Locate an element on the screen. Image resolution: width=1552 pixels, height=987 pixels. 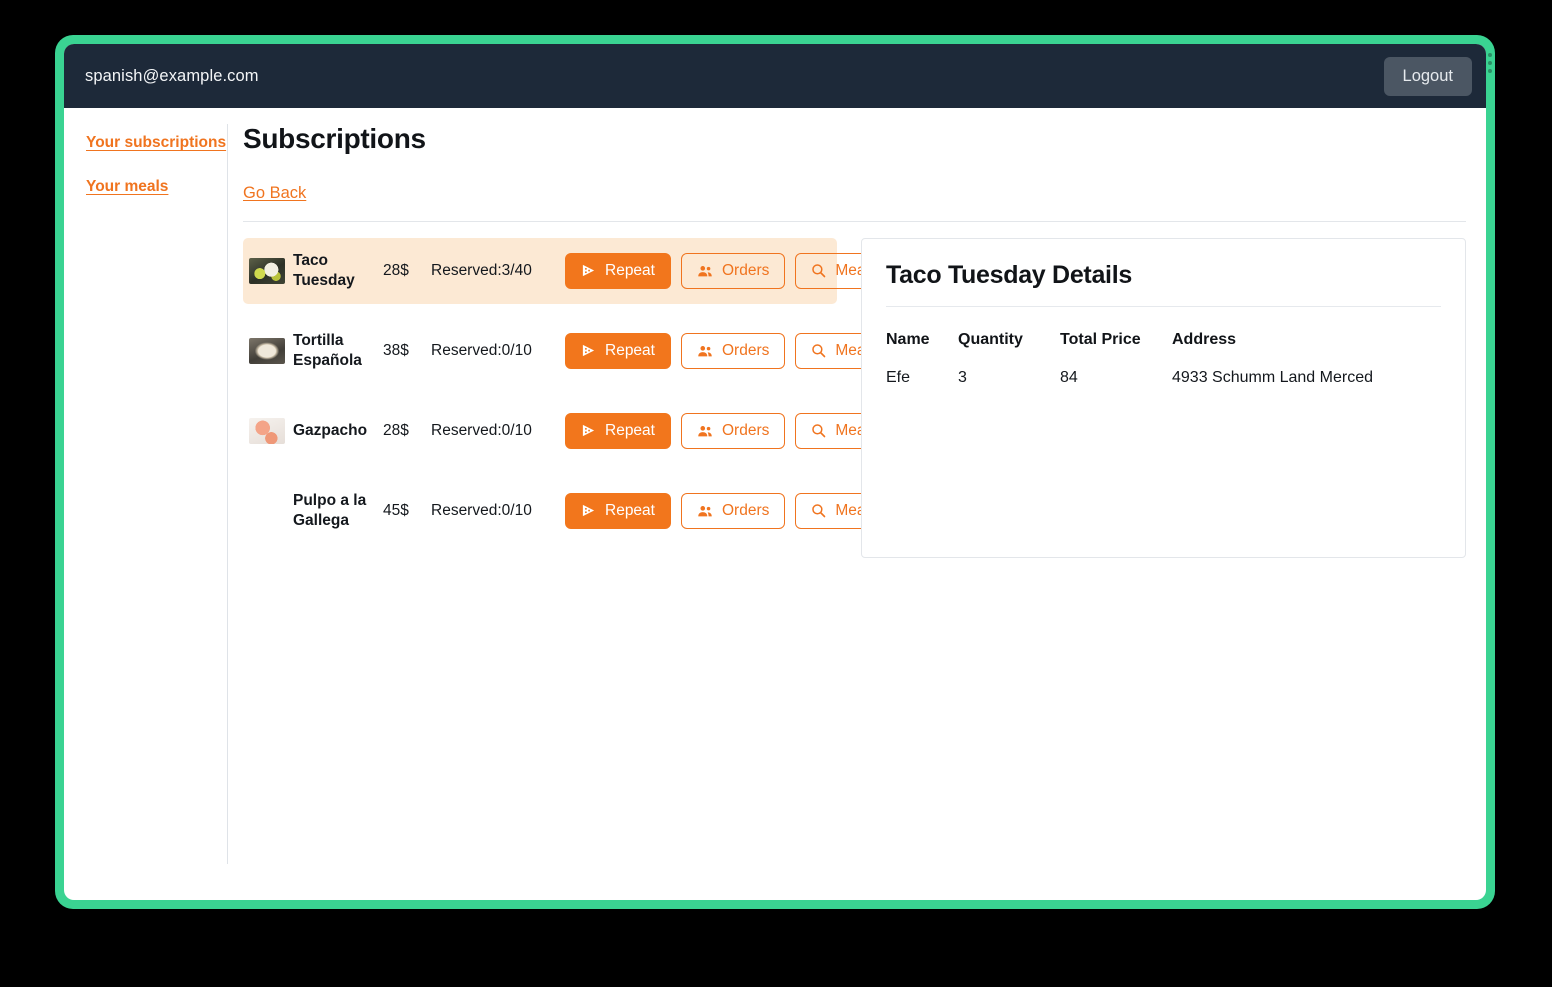
column-header-name: Name is located at coordinates (908, 339).